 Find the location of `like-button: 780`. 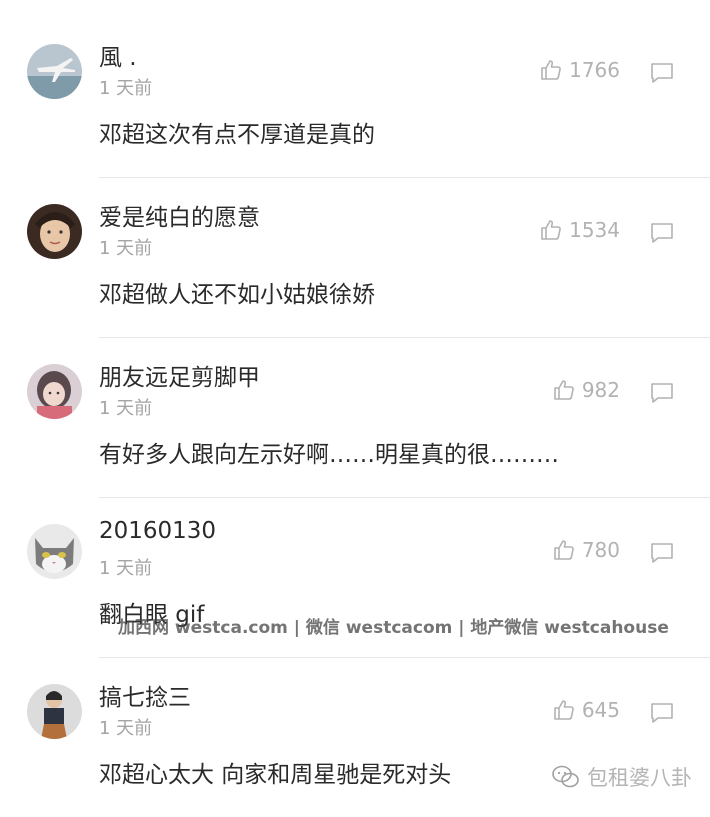

like-button: 780 is located at coordinates (586, 550).